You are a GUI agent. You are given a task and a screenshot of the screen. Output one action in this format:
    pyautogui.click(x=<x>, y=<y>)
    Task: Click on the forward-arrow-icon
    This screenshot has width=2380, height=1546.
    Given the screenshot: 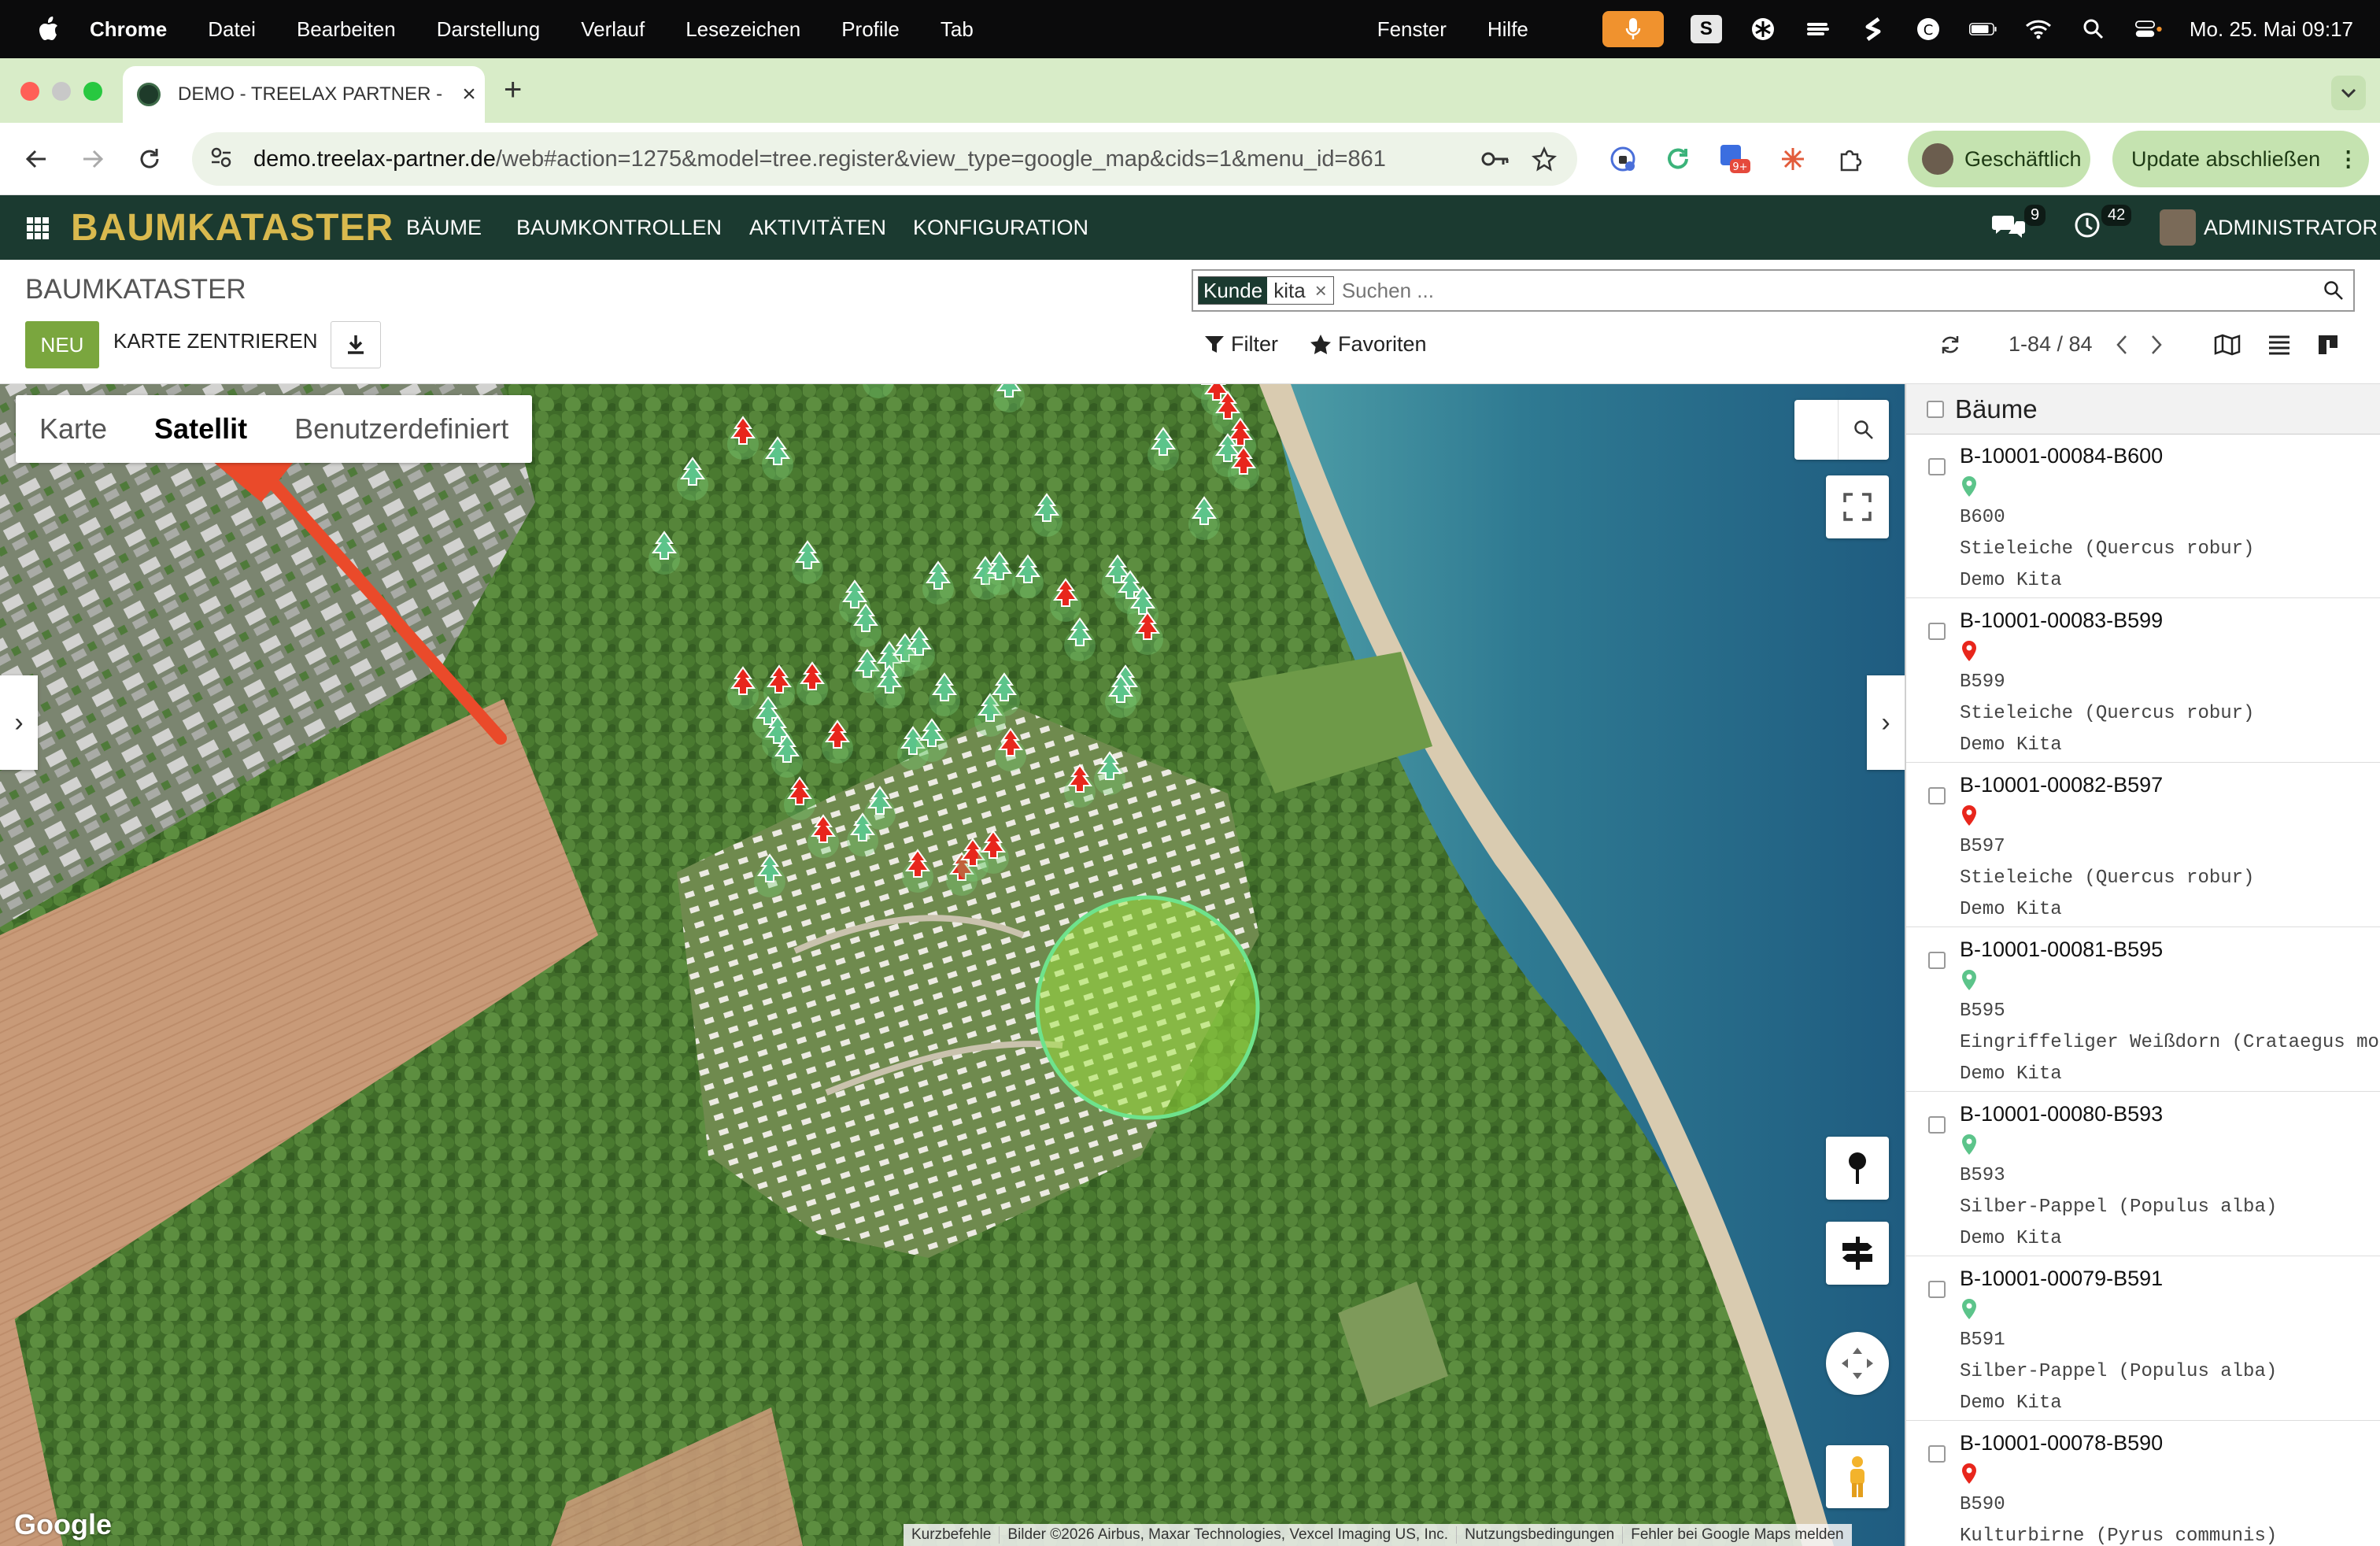 What is the action you would take?
    pyautogui.click(x=93, y=159)
    